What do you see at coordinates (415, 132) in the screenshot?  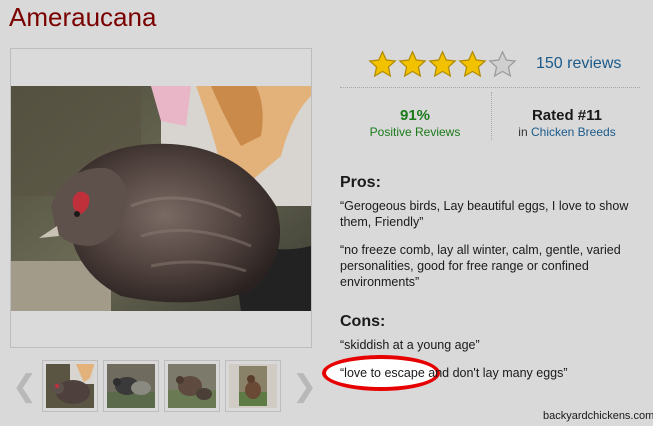 I see `positive-reviews-label: Positive Reviews` at bounding box center [415, 132].